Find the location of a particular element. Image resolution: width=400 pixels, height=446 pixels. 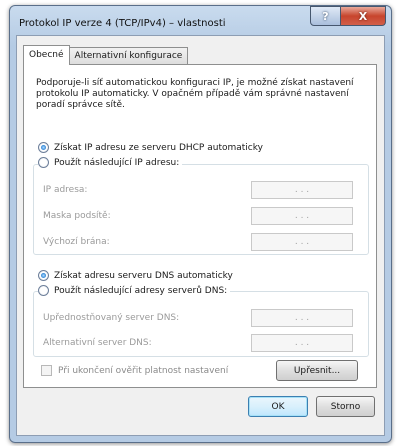

cancel-button: Storno is located at coordinates (345, 406).